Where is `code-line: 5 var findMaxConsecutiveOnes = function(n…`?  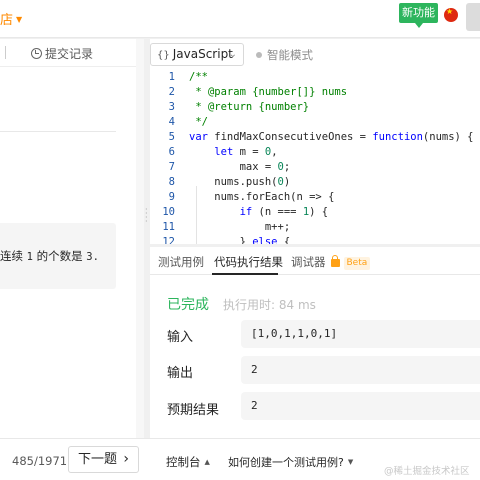
code-line: 5 var findMaxConsecutiveOnes = function(n… is located at coordinates (315, 137).